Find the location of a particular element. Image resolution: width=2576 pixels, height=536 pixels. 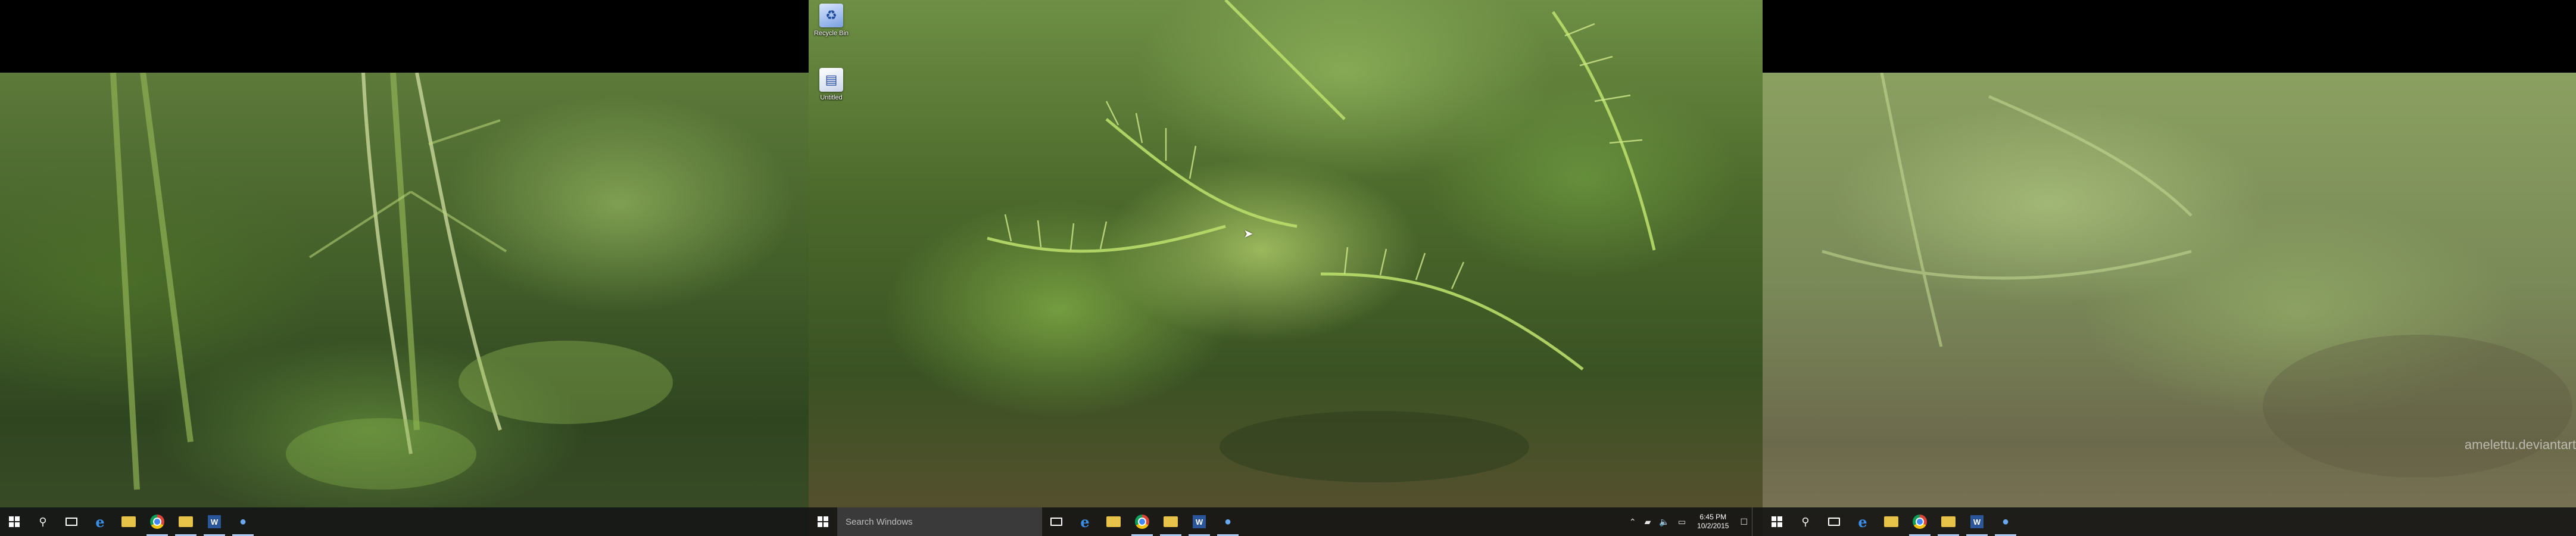

system-tray: ⌃ ▰ 🔈 ▭ 6:45 PM 10/2/2015 ☐ is located at coordinates (1694, 521).